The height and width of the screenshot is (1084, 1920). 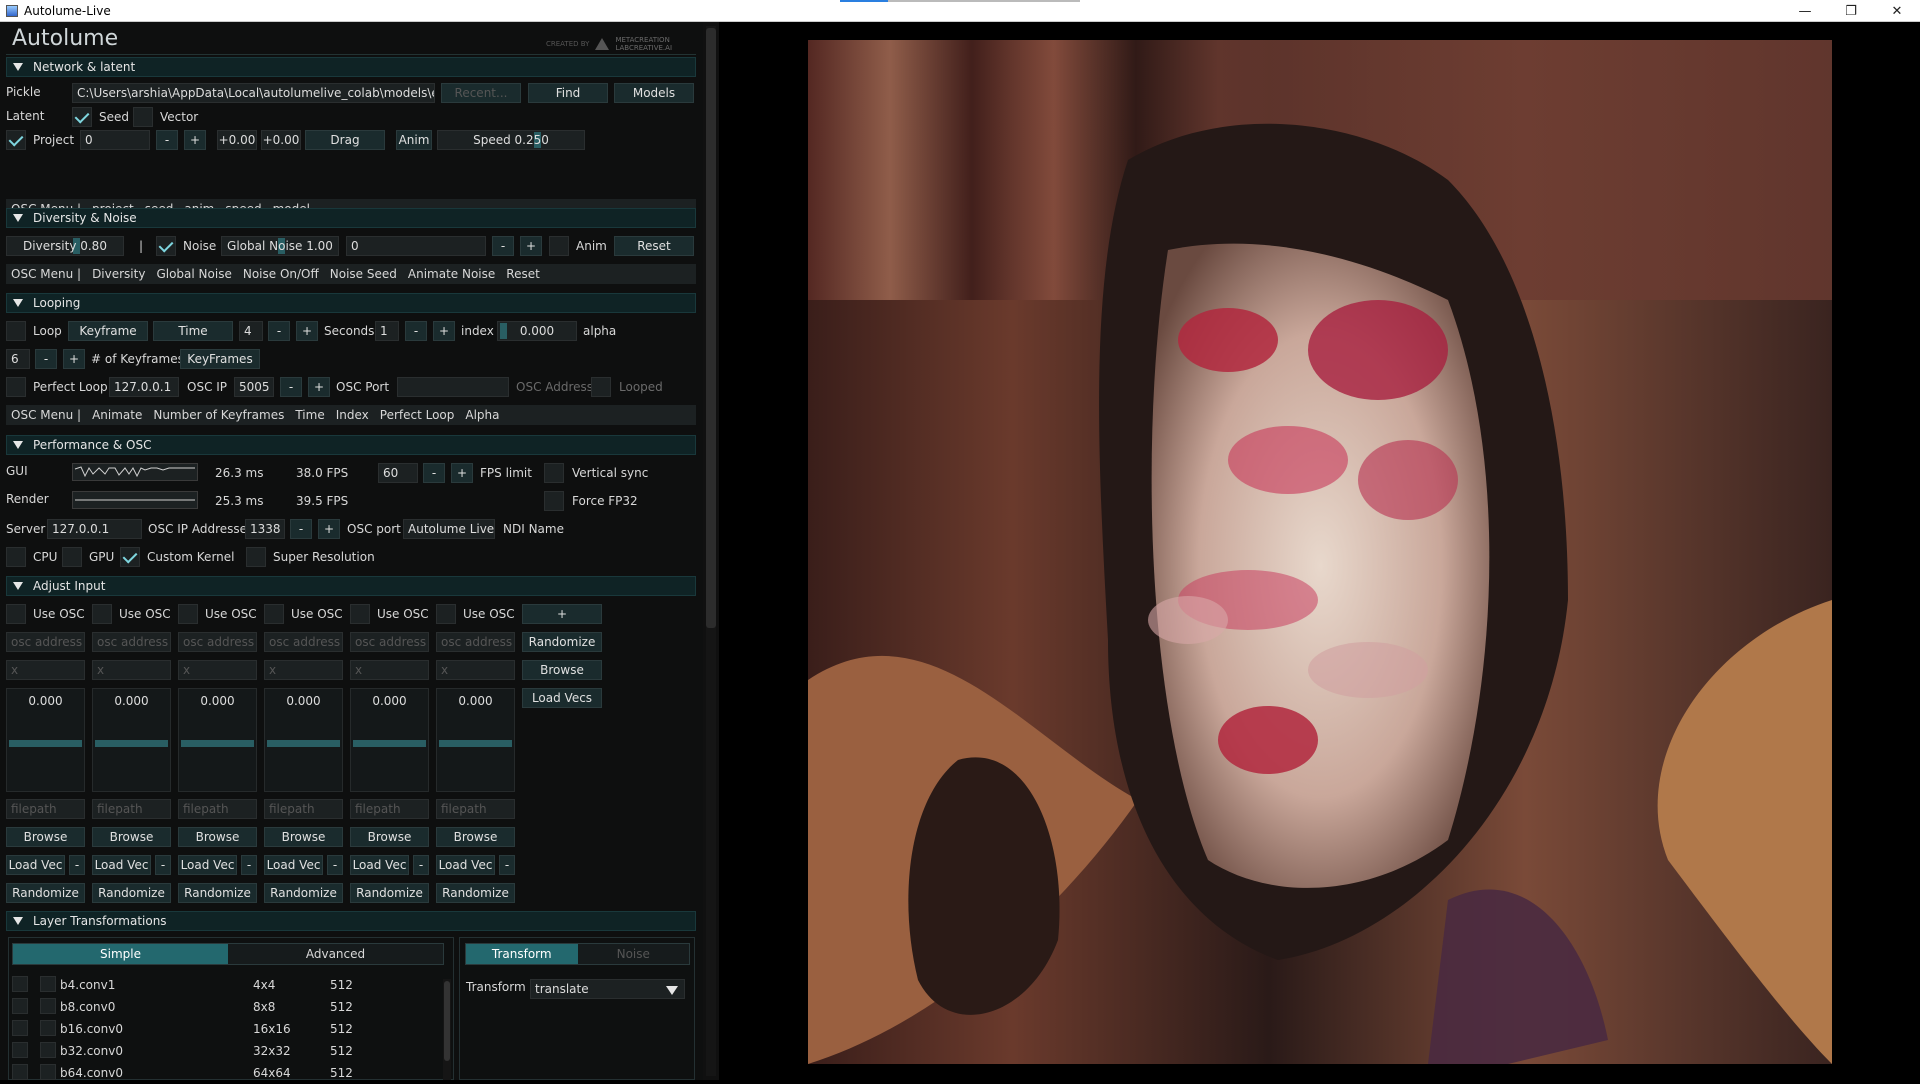 I want to click on section-diversity-noise: Diversity & Noise, so click(x=351, y=218).